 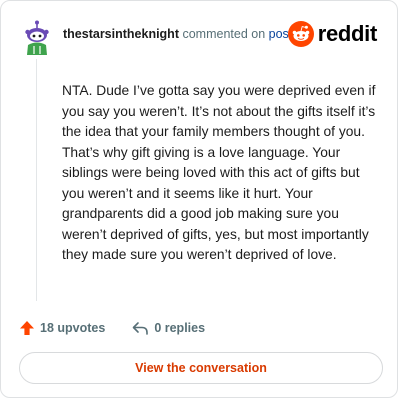 What do you see at coordinates (36, 180) in the screenshot?
I see `thread-line` at bounding box center [36, 180].